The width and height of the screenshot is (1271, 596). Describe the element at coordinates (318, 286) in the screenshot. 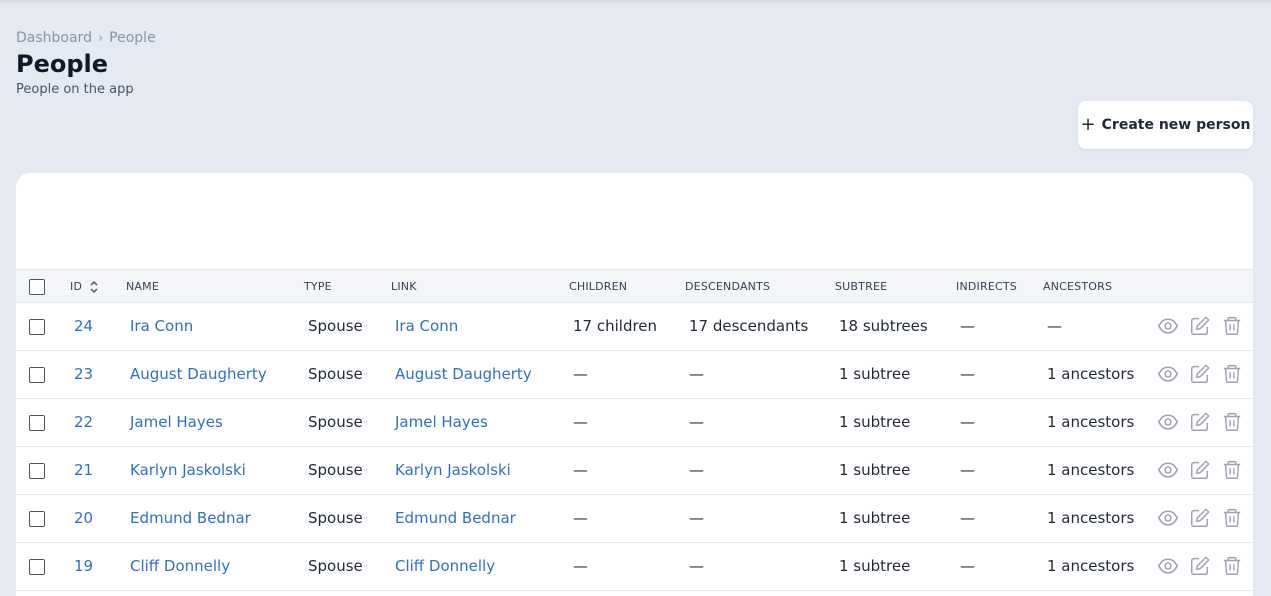

I see `column-header-type: TYPE` at that location.